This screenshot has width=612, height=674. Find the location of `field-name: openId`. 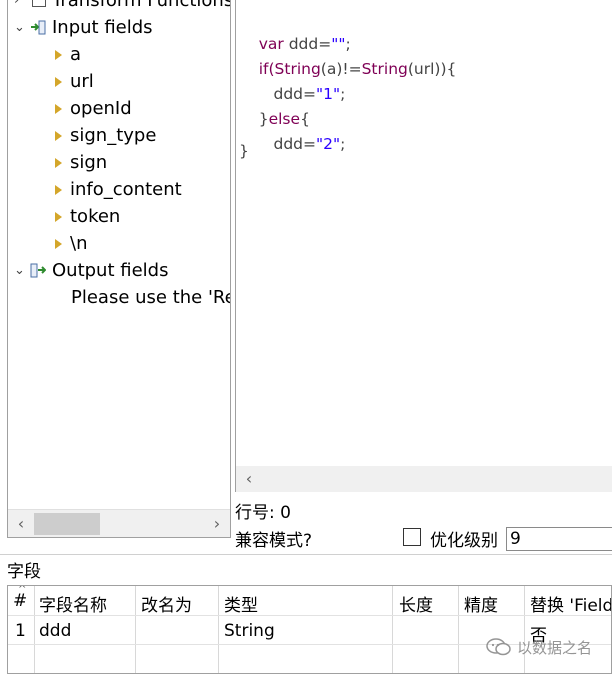

field-name: openId is located at coordinates (101, 108).